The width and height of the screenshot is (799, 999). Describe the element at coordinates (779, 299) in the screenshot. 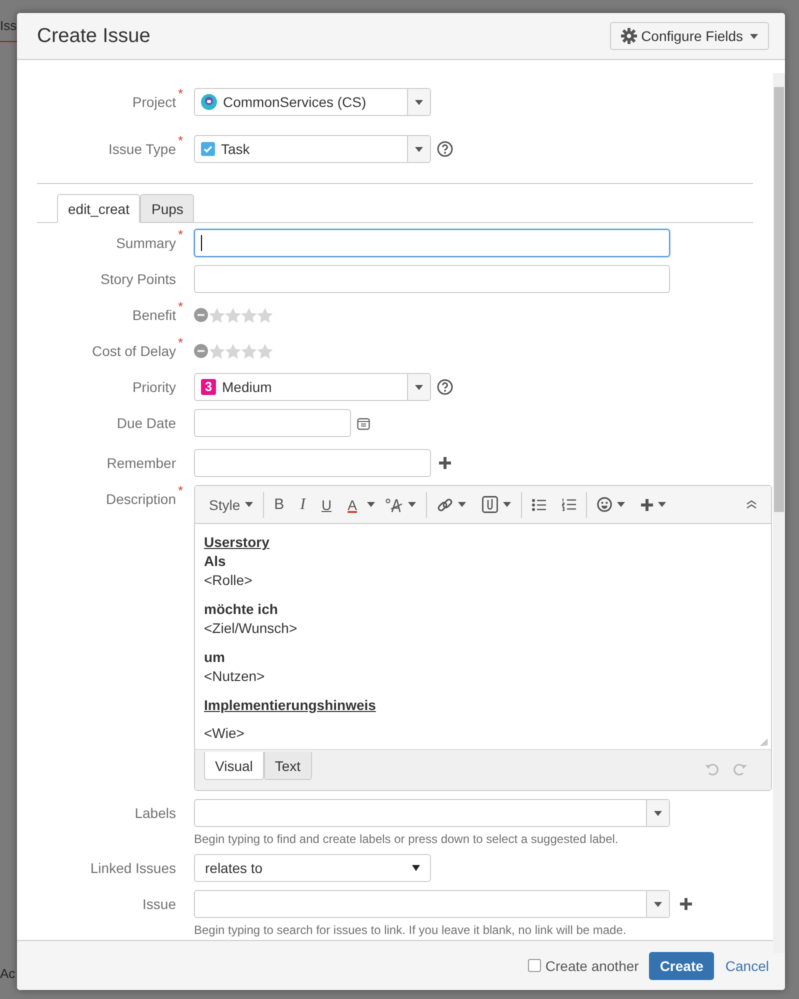

I see `scrollbar-thumb` at that location.